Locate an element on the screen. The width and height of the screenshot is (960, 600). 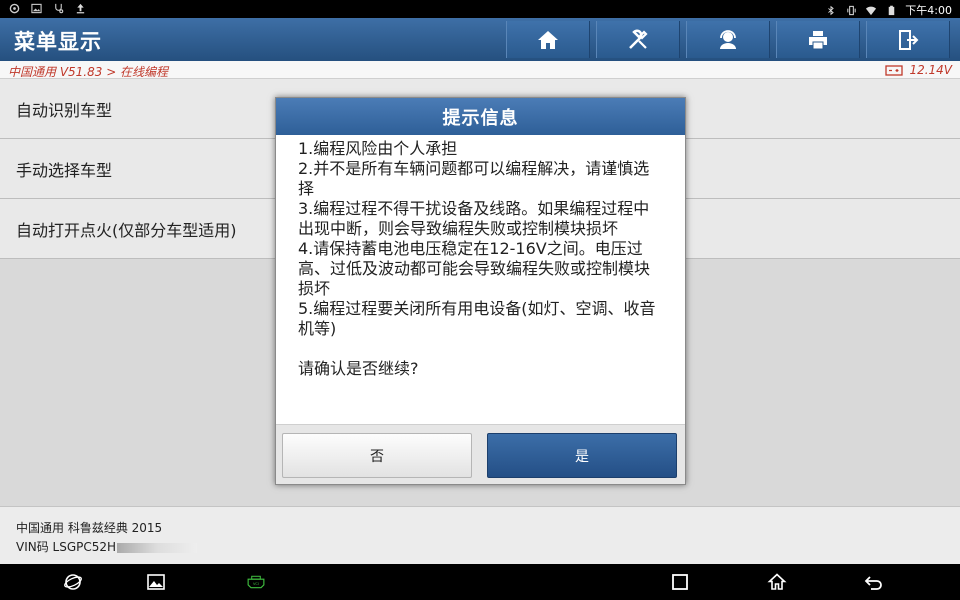
dialog-line-2: 2.并不是所有车辆问题都可以编程解决，请谨慎选择 is located at coordinates (474, 178).